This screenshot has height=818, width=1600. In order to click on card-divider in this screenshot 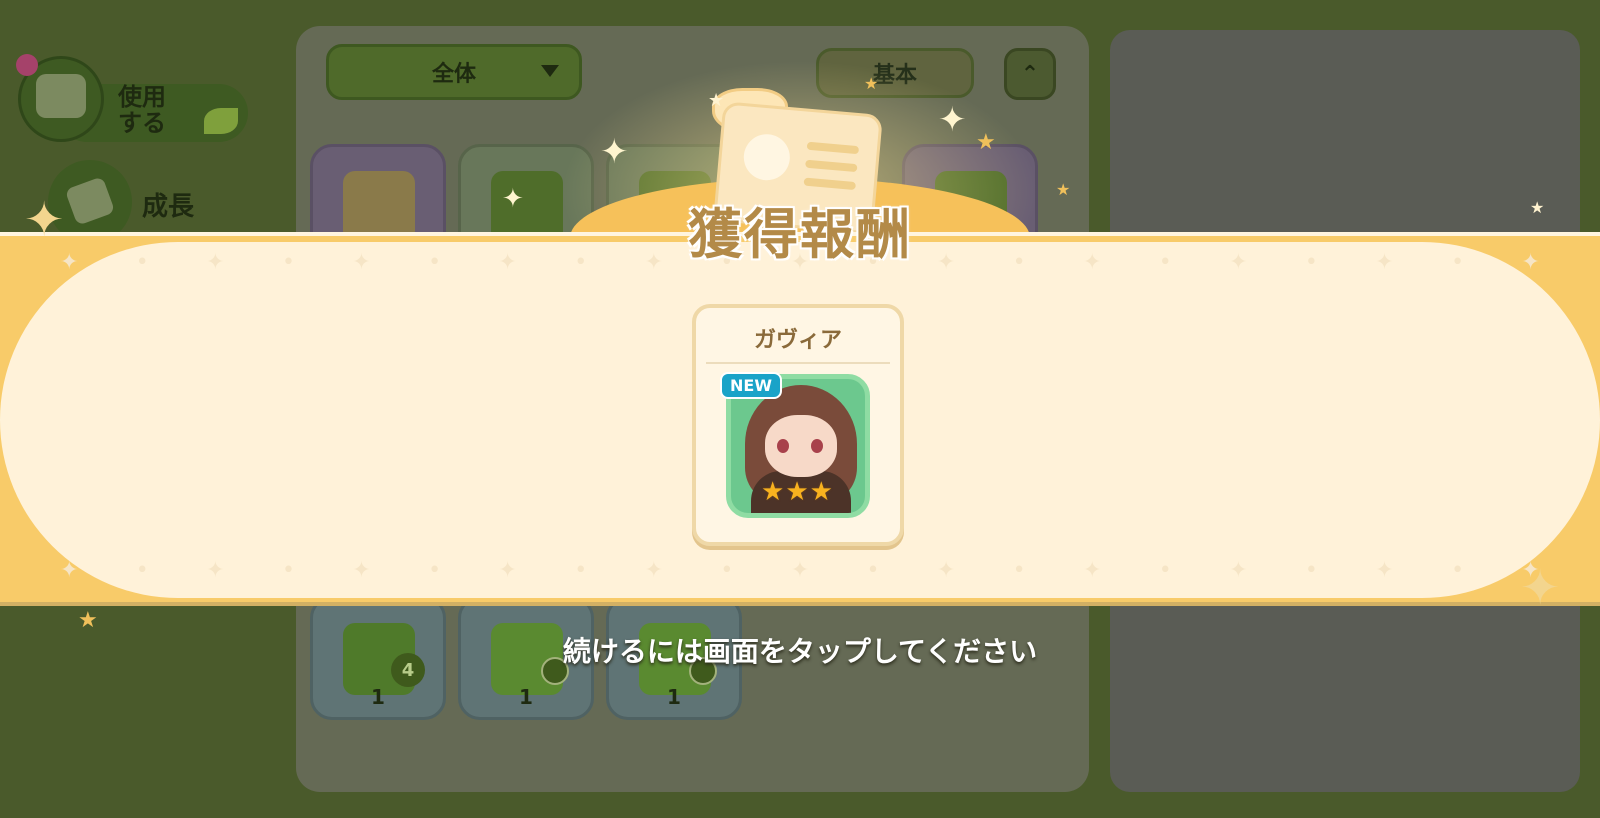, I will do `click(798, 363)`.